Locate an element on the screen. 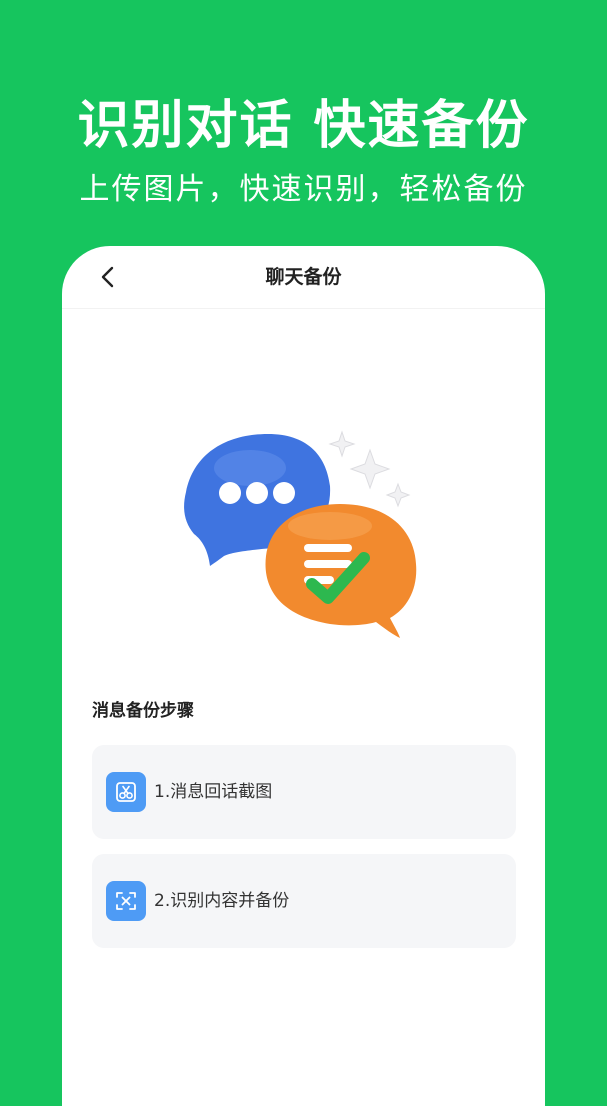 The height and width of the screenshot is (1106, 607). step-label: 2.识别内容并备份 is located at coordinates (222, 901).